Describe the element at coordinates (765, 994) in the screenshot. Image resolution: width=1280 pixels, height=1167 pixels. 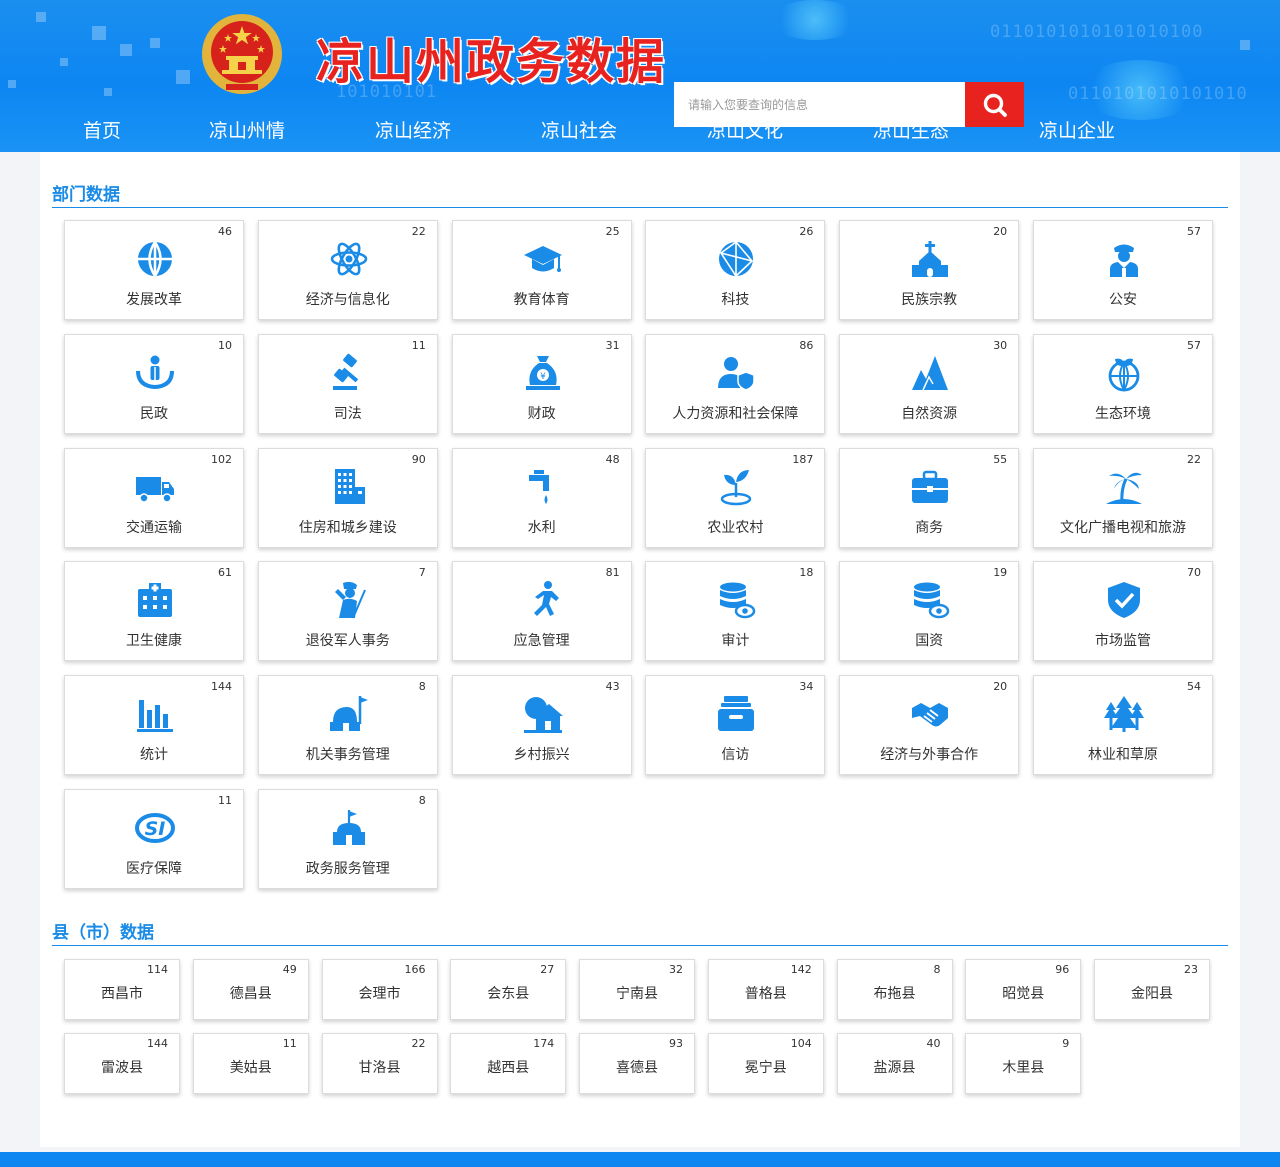
I see `county-name: 普格县` at that location.